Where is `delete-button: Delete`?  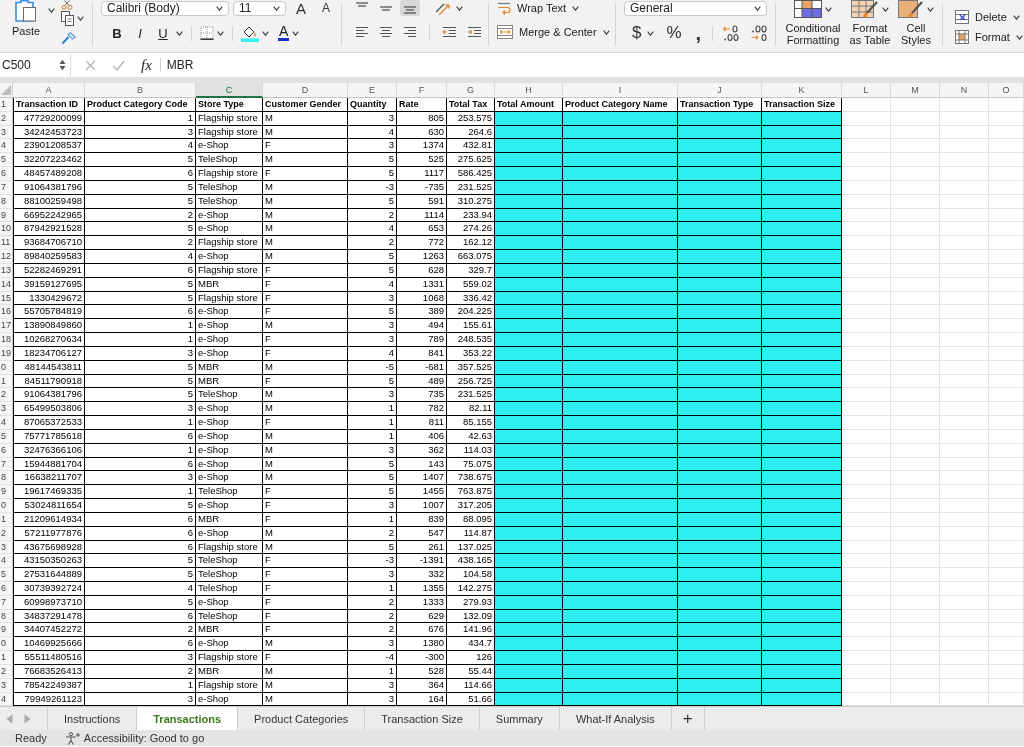 delete-button: Delete is located at coordinates (989, 17).